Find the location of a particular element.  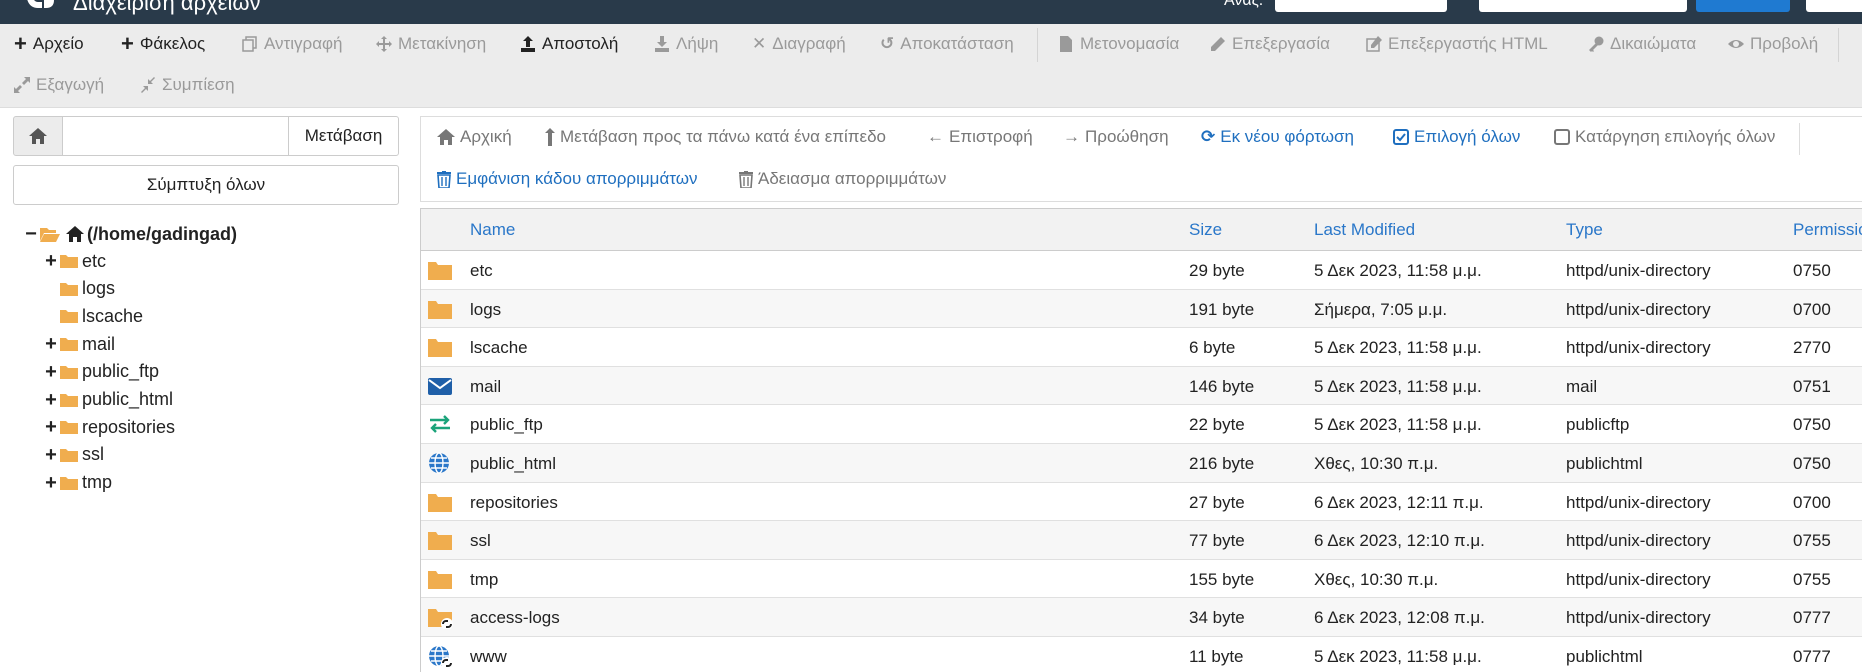

tree-item-etc: + etc is located at coordinates (75, 261).